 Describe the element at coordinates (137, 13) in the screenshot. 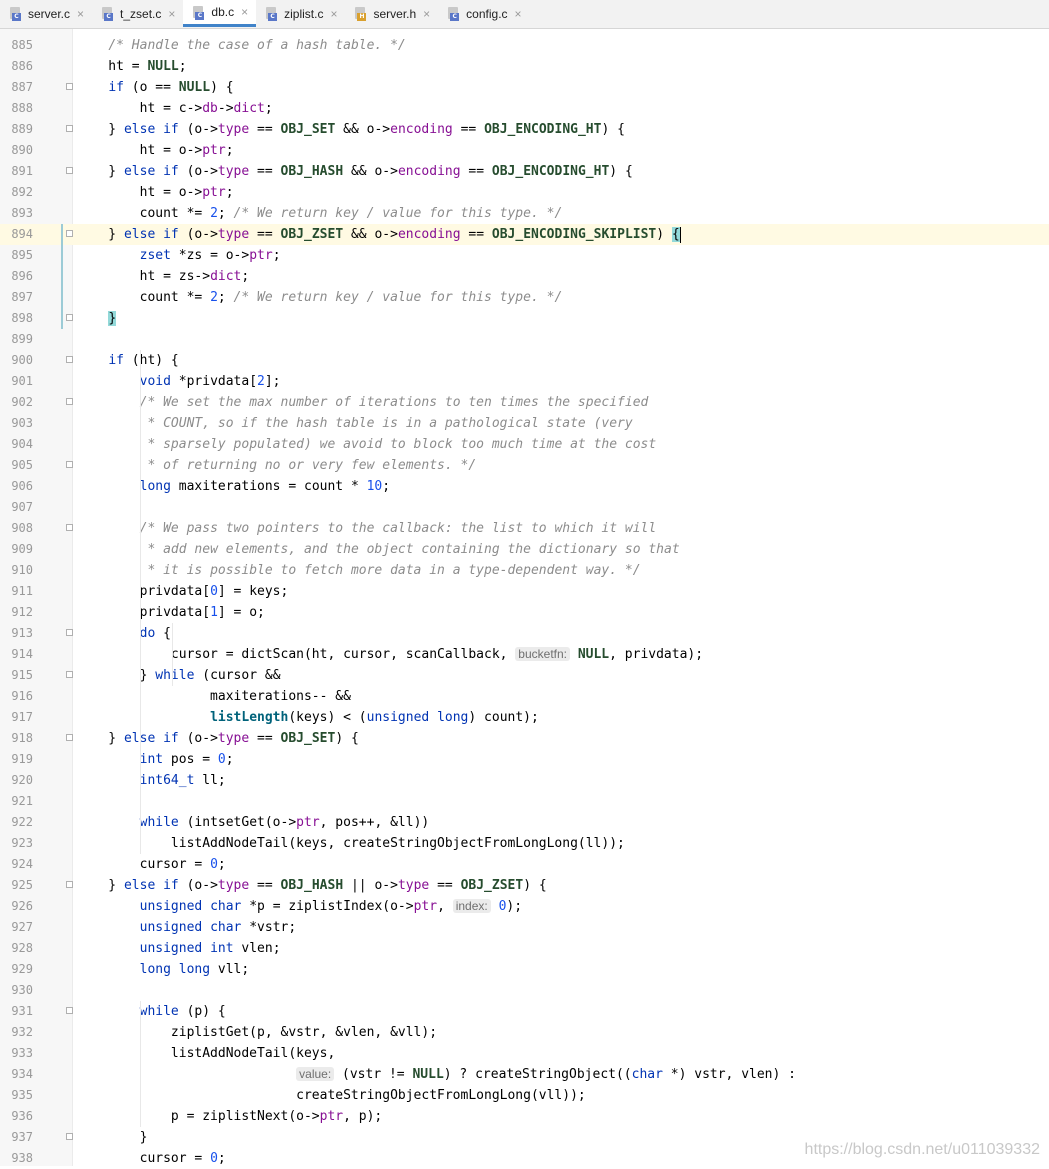

I see `tab-t-zset-c: Ct_zset.c ×` at that location.